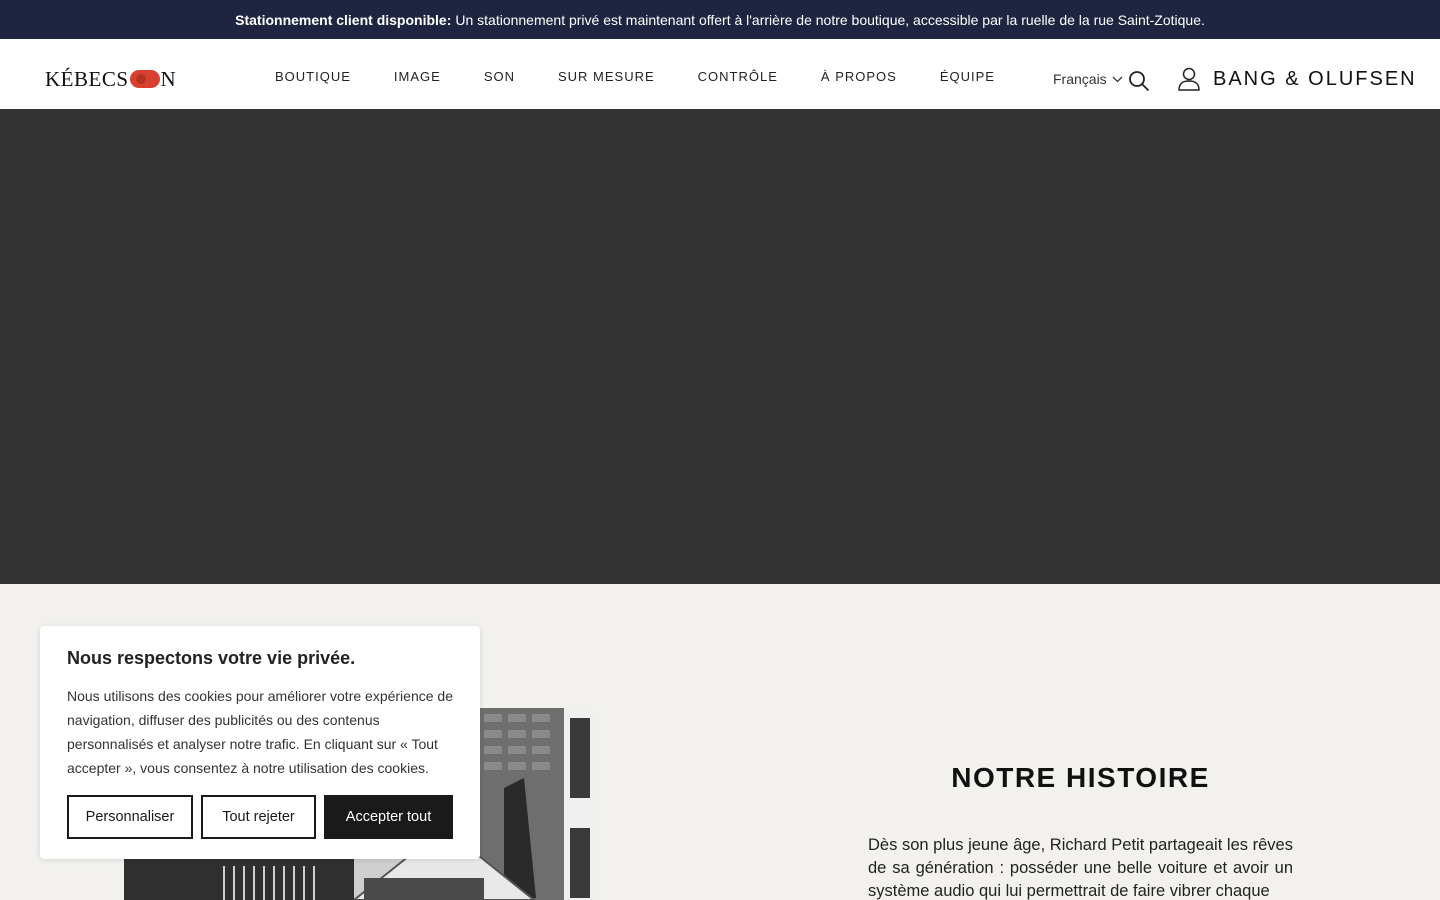 The width and height of the screenshot is (1440, 900). Describe the element at coordinates (967, 76) in the screenshot. I see `nav-equipe: ÉQUIPE` at that location.